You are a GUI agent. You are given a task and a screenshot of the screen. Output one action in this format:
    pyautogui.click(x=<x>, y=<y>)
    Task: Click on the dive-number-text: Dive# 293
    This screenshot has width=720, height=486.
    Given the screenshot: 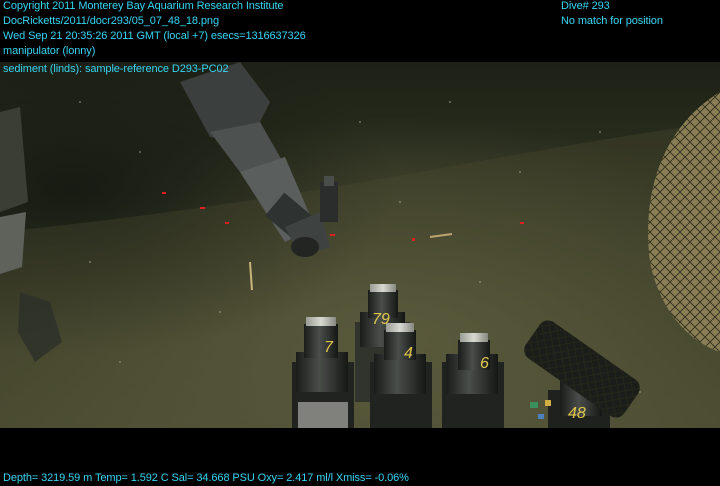 What is the action you would take?
    pyautogui.click(x=585, y=6)
    